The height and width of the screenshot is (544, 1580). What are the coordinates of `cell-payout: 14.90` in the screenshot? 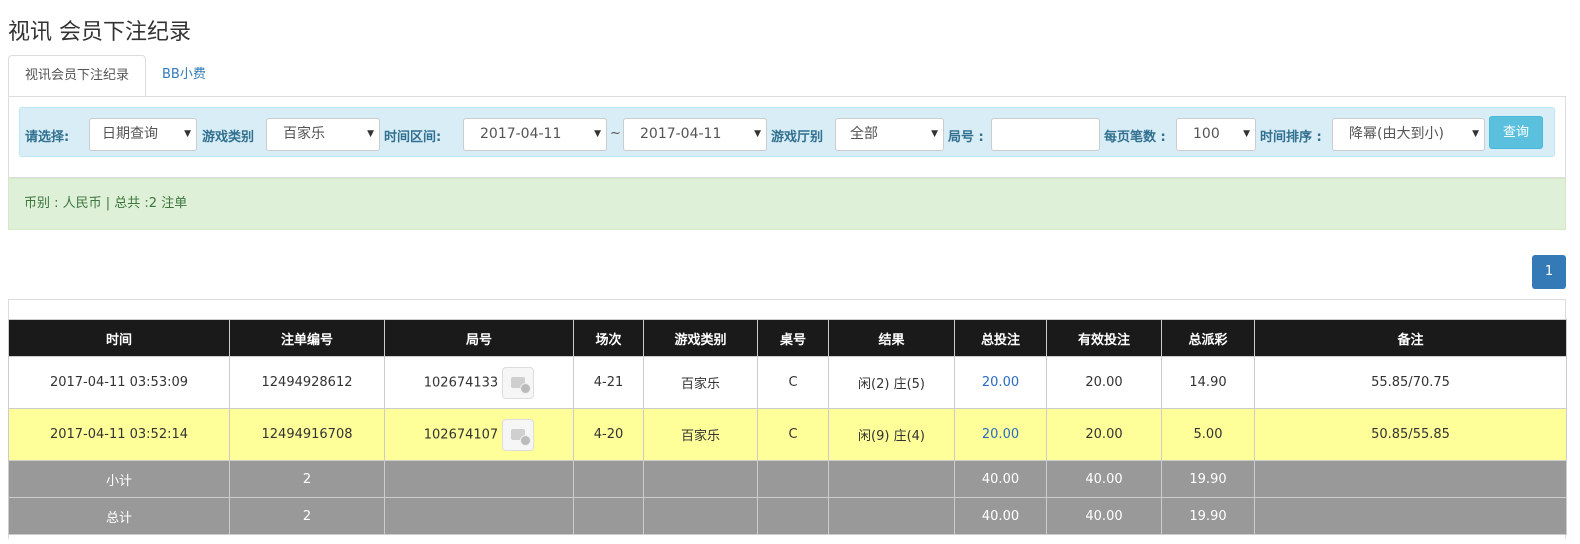 It's located at (1208, 382).